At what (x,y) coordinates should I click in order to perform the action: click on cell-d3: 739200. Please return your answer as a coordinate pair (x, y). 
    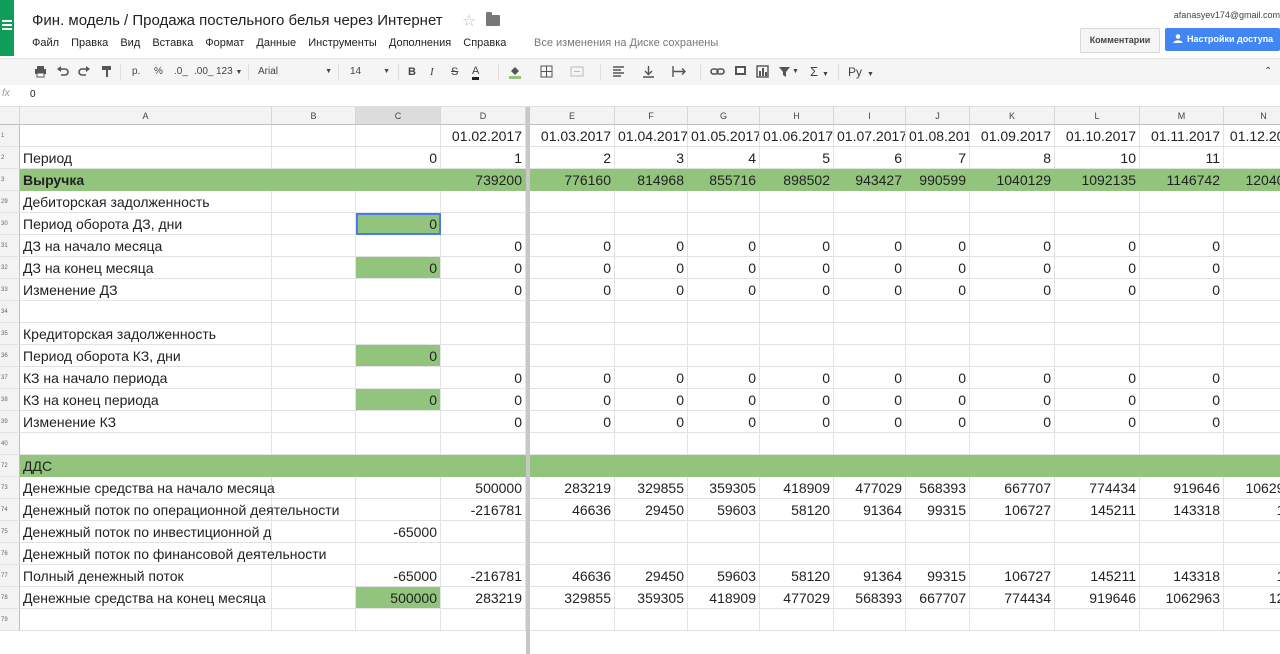
    Looking at the image, I should click on (483, 180).